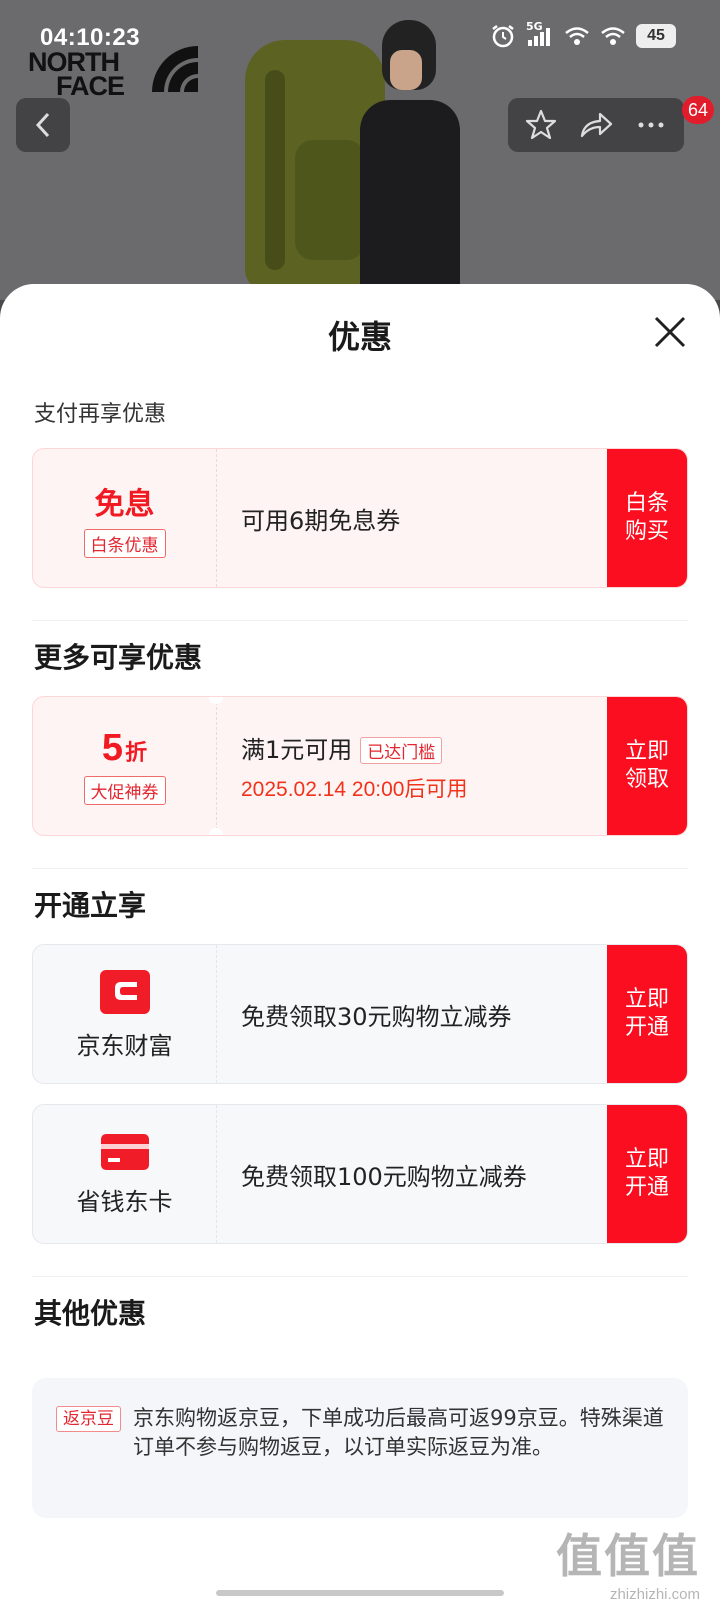 This screenshot has width=720, height=1600. Describe the element at coordinates (647, 1174) in the screenshot. I see `open-saving-card-button: 立即开通` at that location.